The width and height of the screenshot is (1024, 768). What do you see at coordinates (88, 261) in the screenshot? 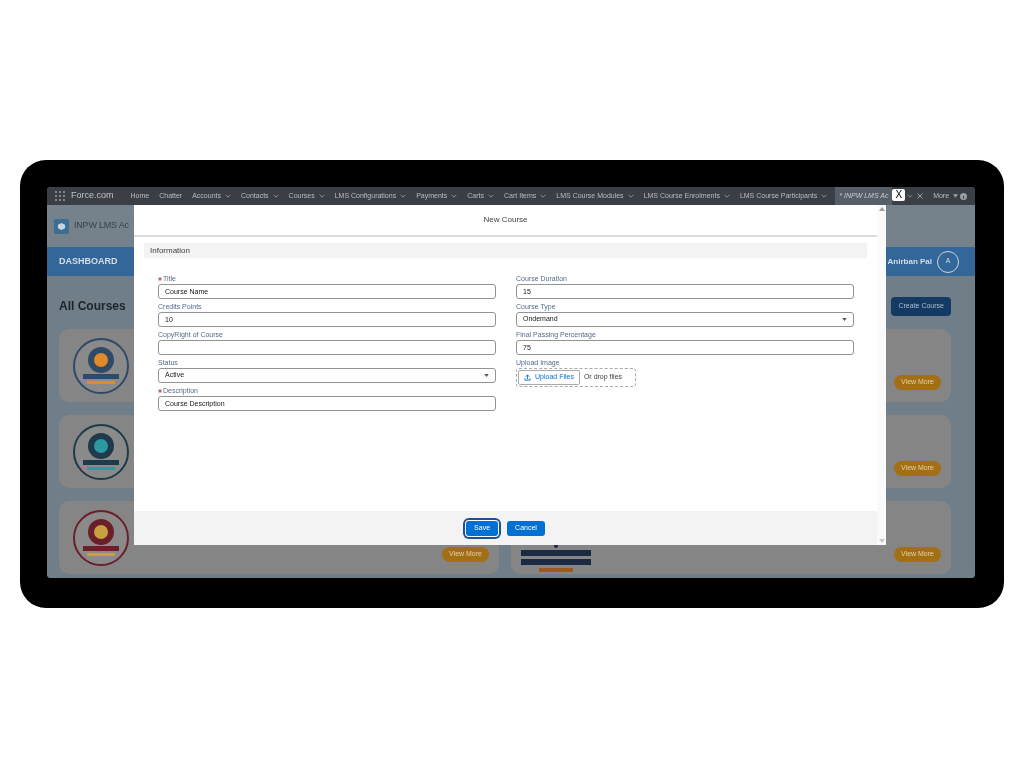
I see `dashboard-tab: DASHBOARD` at bounding box center [88, 261].